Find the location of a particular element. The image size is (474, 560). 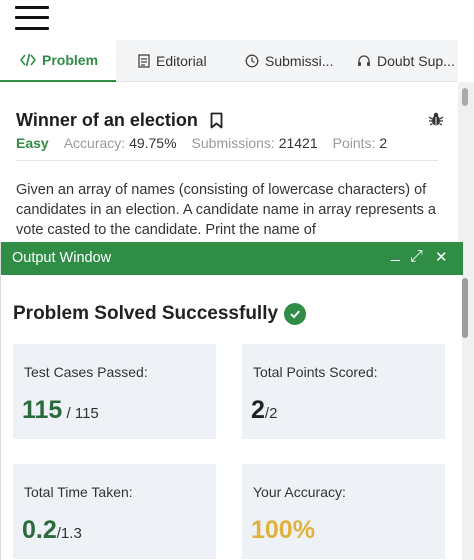

time-taken-value: 0.2/1.3 is located at coordinates (52, 530).